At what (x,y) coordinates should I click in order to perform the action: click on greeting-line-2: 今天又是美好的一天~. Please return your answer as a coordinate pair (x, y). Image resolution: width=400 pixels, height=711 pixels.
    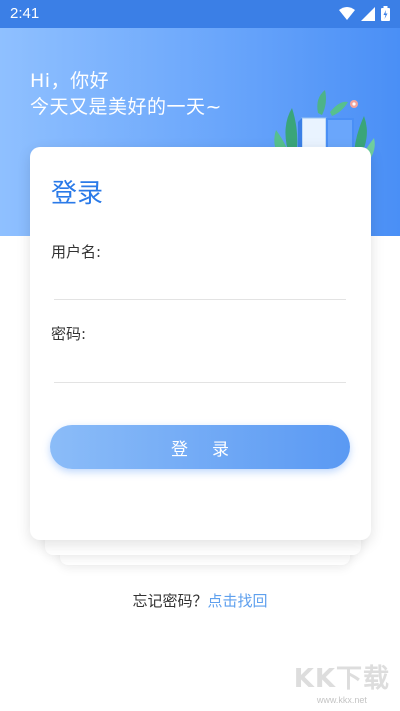
    Looking at the image, I should click on (126, 107).